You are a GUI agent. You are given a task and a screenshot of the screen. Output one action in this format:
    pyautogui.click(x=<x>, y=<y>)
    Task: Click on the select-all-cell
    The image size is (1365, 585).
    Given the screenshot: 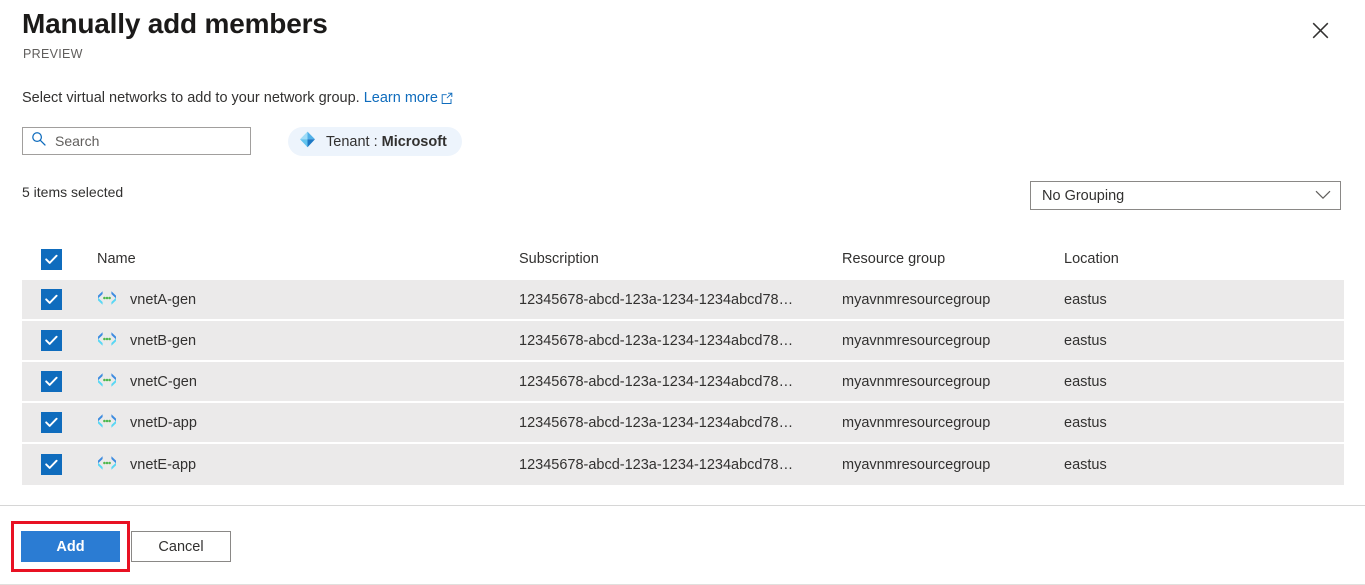 What is the action you would take?
    pyautogui.click(x=59, y=259)
    